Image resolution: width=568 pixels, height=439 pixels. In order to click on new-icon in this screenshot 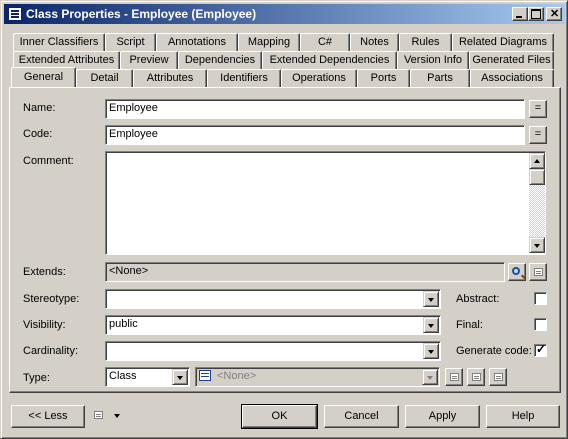, I will do `click(454, 377)`.